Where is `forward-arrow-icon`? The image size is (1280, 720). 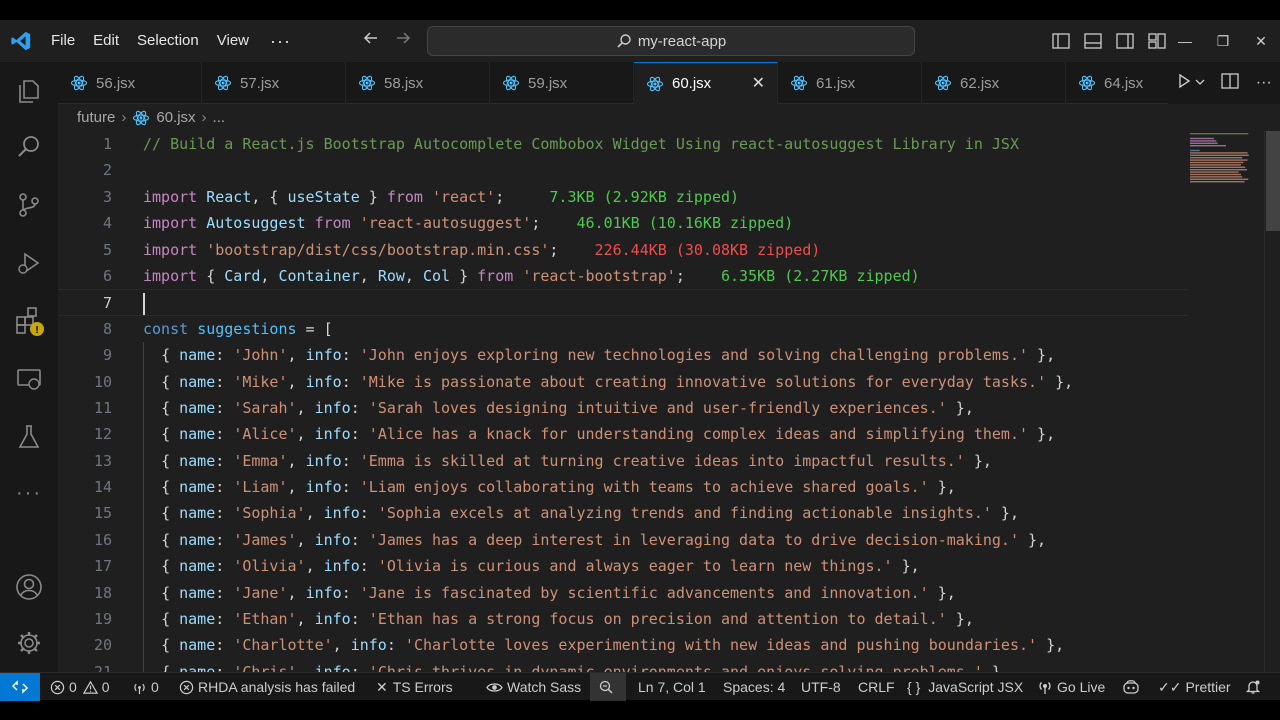
forward-arrow-icon is located at coordinates (403, 41).